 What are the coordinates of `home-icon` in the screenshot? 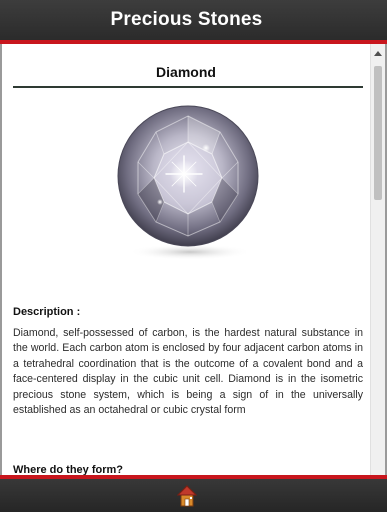 It's located at (186, 495).